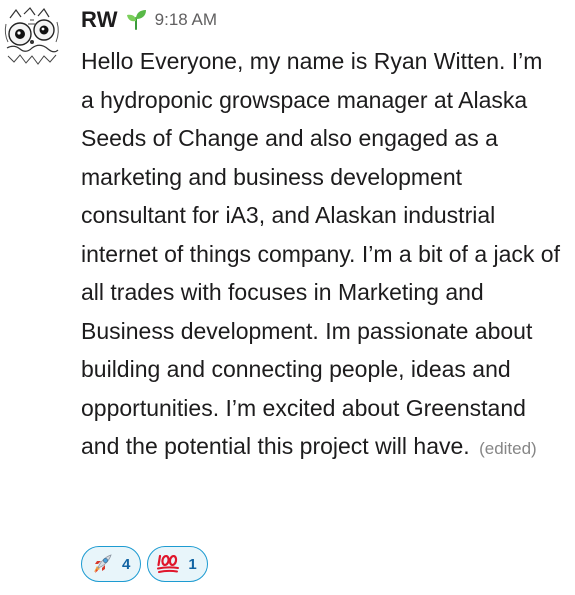  What do you see at coordinates (508, 448) in the screenshot?
I see `edited-label: (edited)` at bounding box center [508, 448].